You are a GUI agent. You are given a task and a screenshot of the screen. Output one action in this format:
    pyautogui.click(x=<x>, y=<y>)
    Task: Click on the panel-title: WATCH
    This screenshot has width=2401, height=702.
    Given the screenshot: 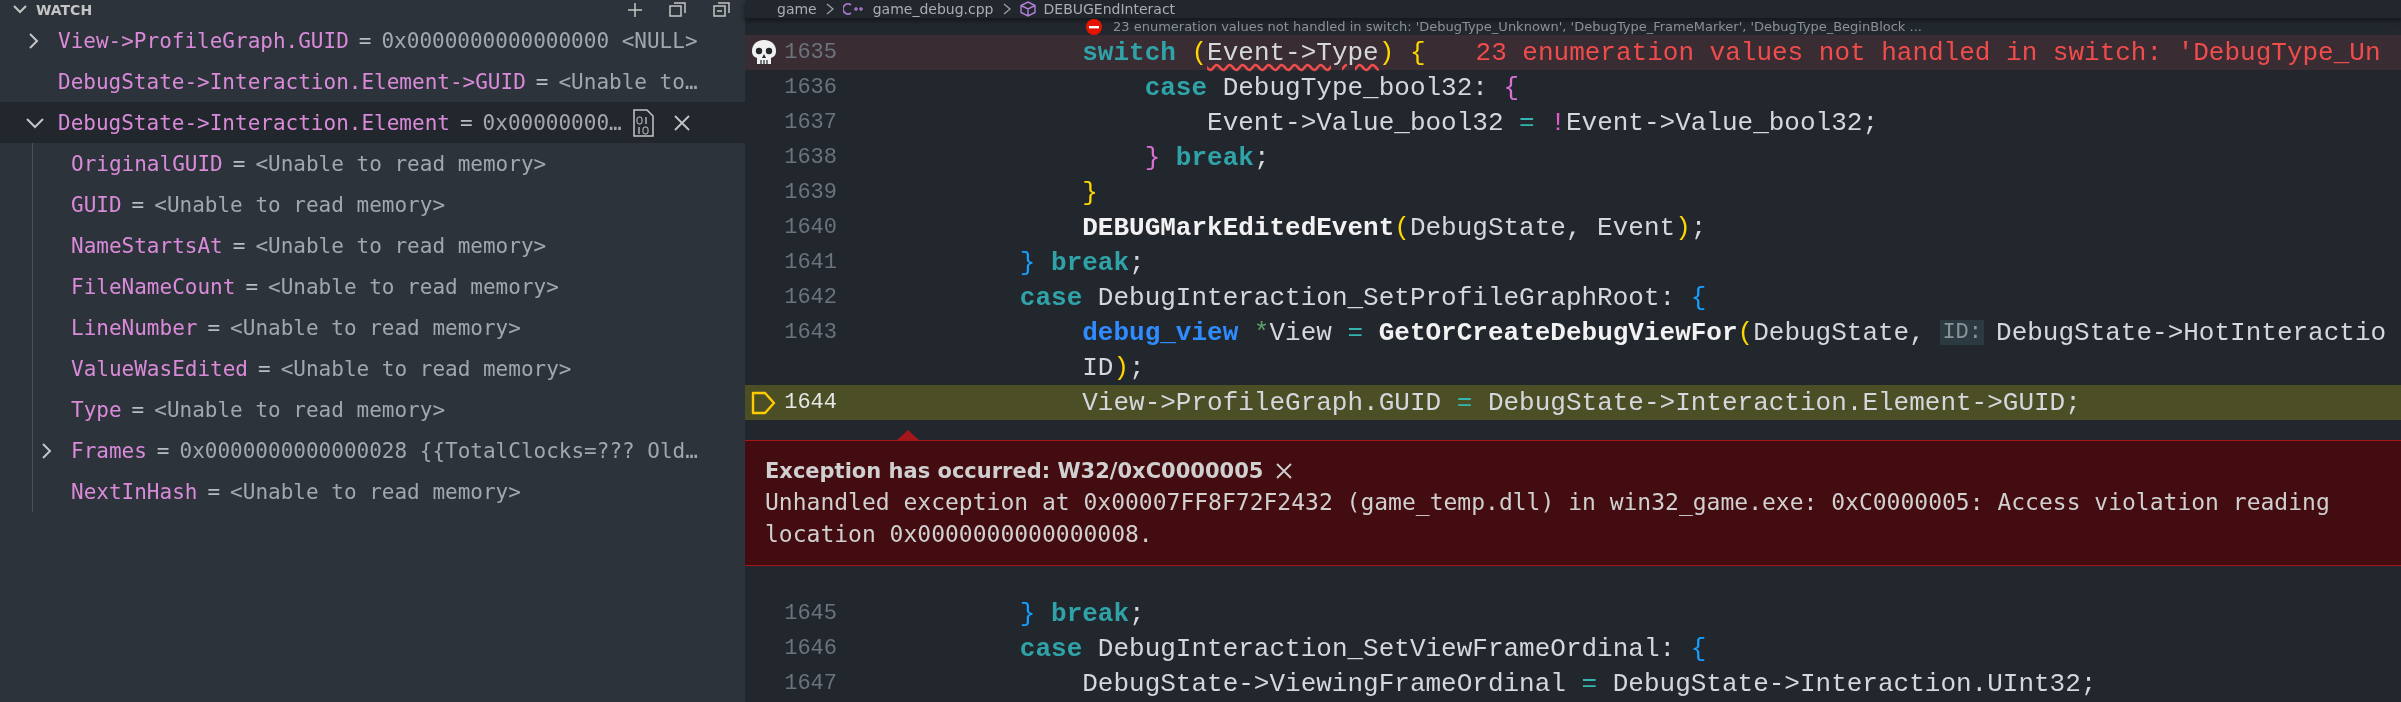 What is the action you would take?
    pyautogui.click(x=64, y=10)
    